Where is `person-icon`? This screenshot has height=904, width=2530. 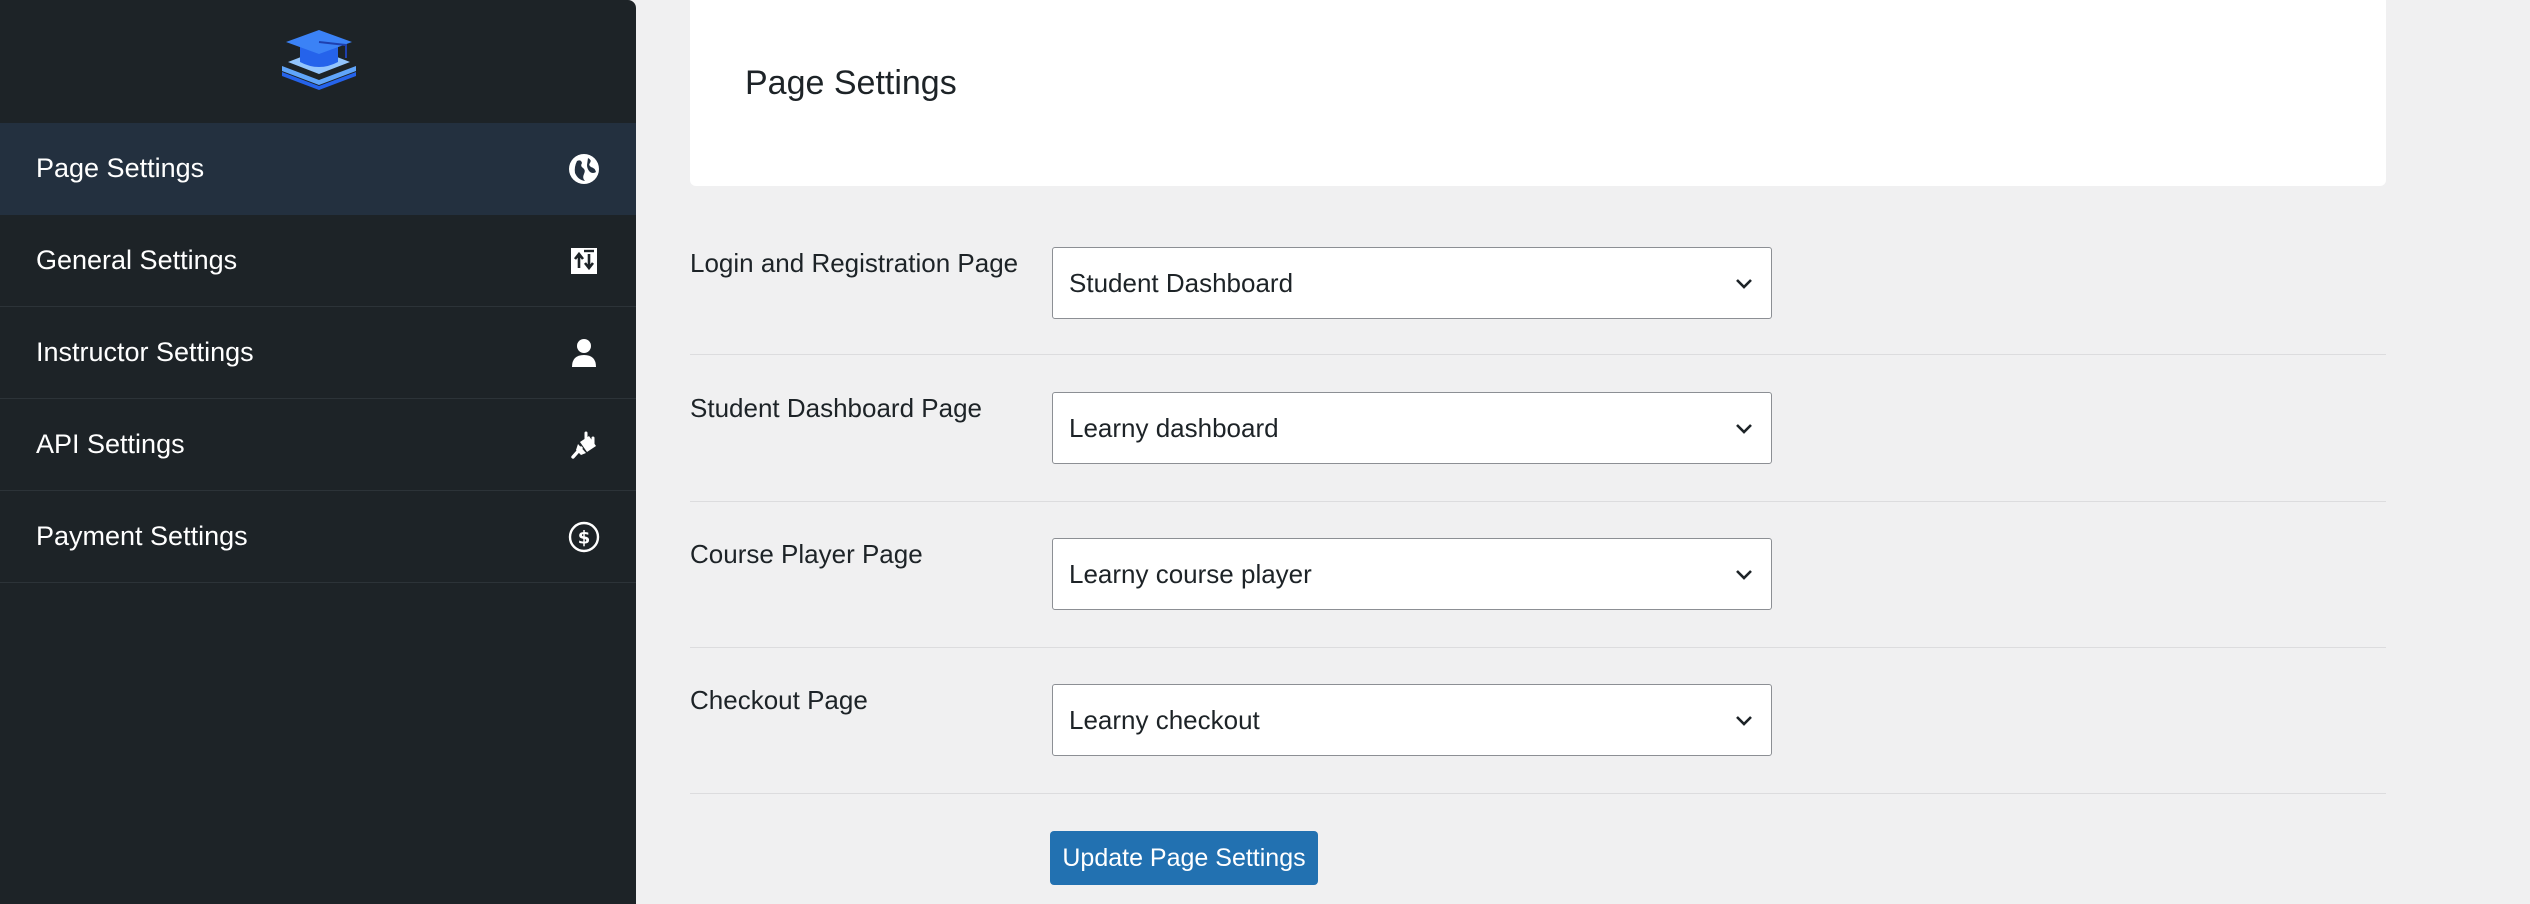
person-icon is located at coordinates (584, 353).